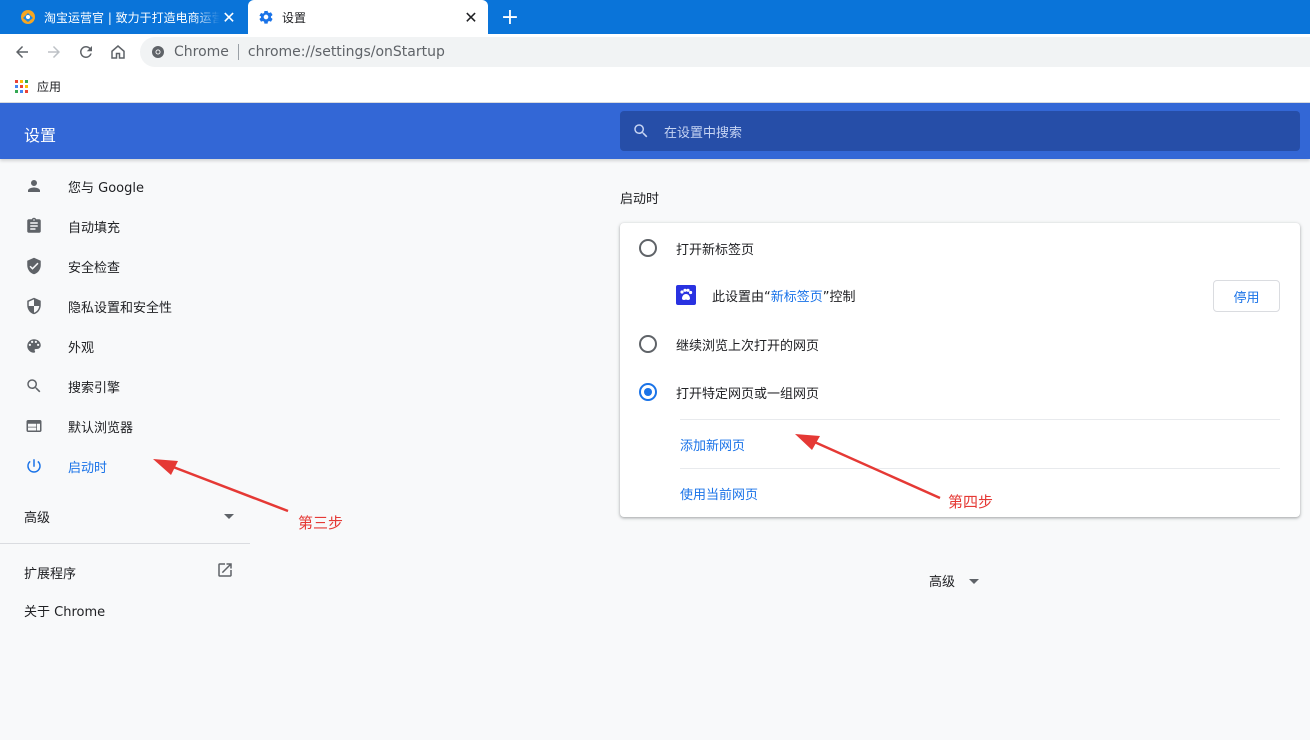  Describe the element at coordinates (106, 188) in the screenshot. I see `sidebar-item-label: 您与 Google` at that location.